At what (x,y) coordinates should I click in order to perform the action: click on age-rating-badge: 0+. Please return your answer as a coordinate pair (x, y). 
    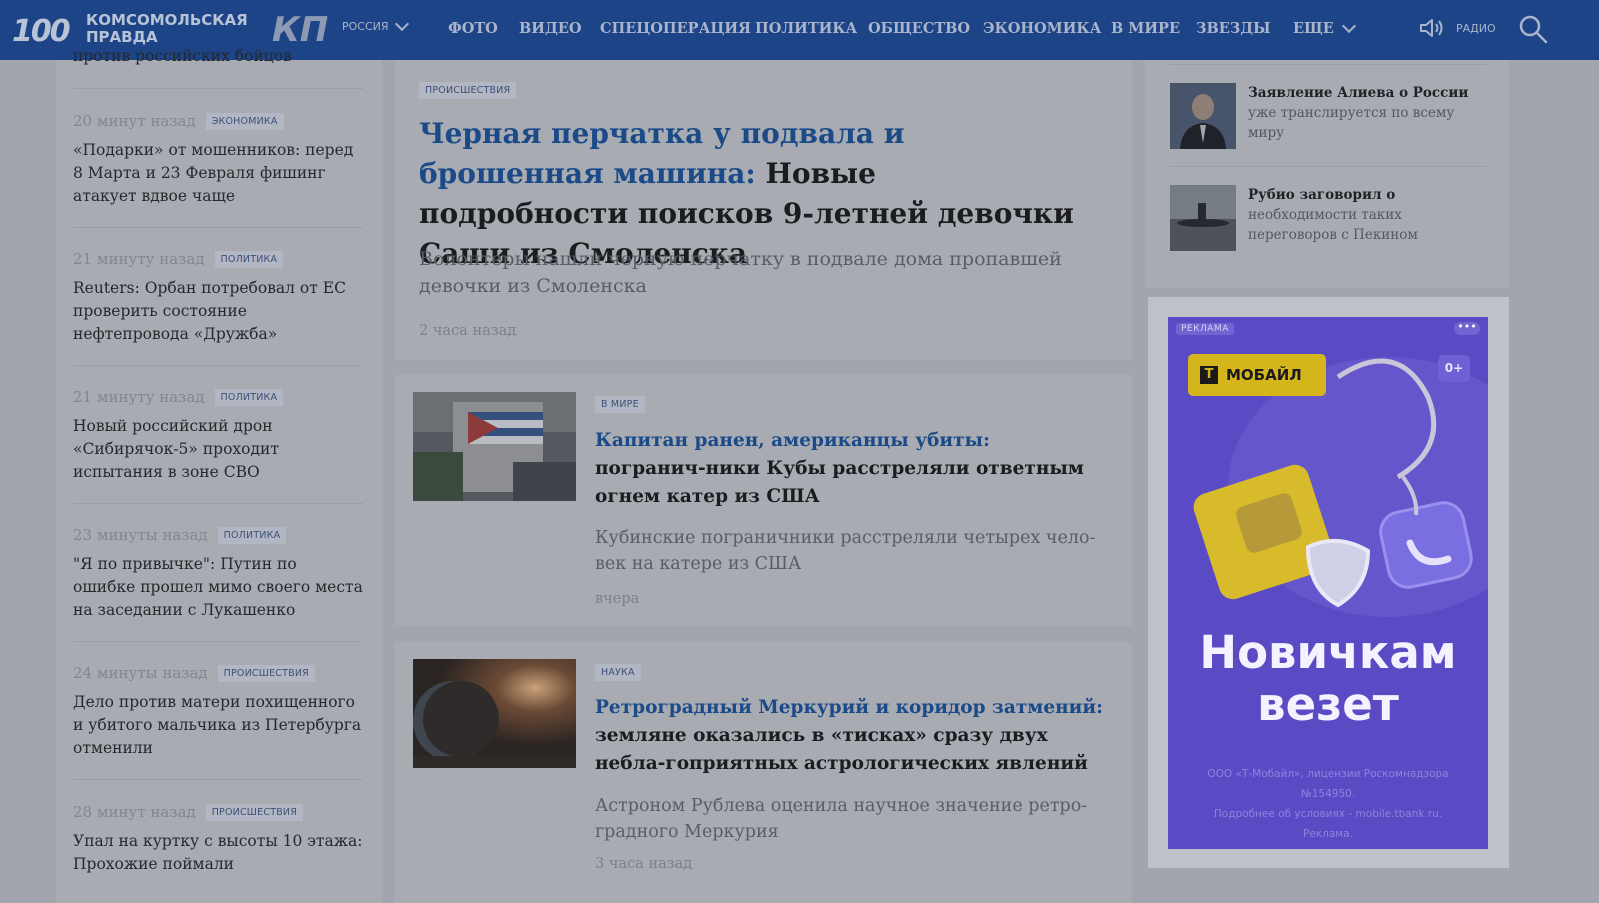
    Looking at the image, I should click on (1454, 368).